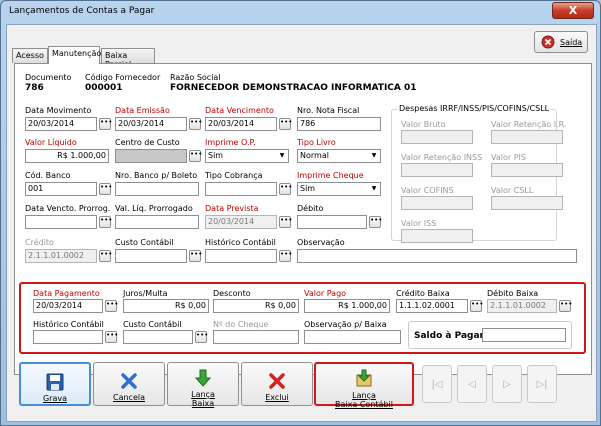 The image size is (601, 426). I want to click on valor-iss-field, so click(437, 236).